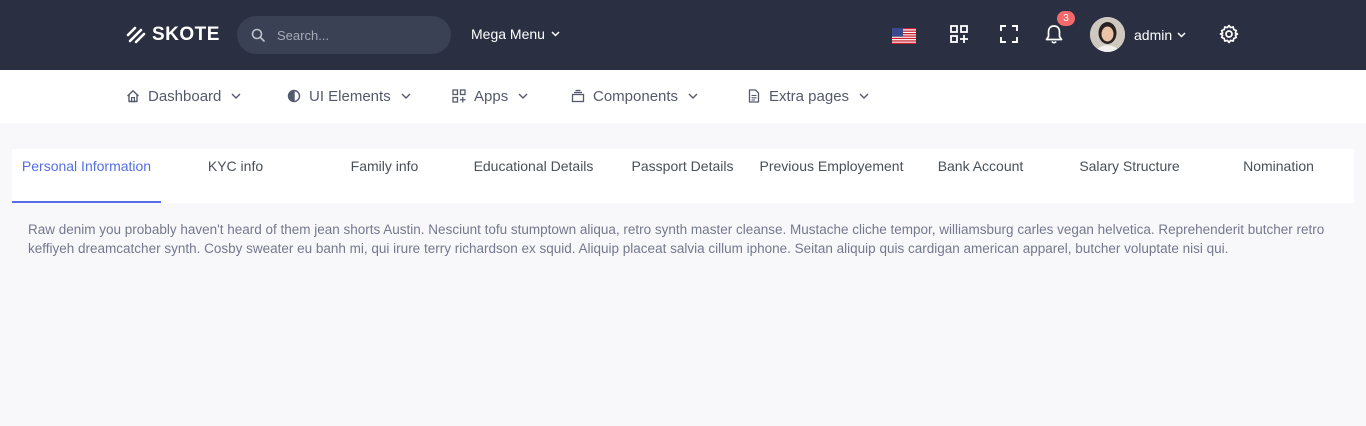 This screenshot has height=426, width=1366. I want to click on apps-icon, so click(459, 96).